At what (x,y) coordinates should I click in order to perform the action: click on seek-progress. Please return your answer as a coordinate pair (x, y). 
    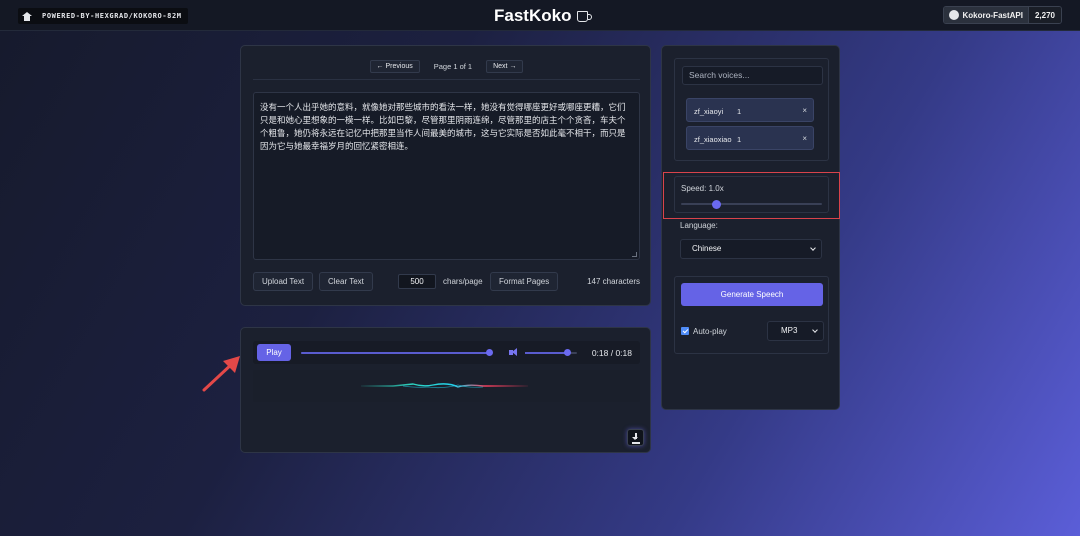
    Looking at the image, I should click on (395, 353).